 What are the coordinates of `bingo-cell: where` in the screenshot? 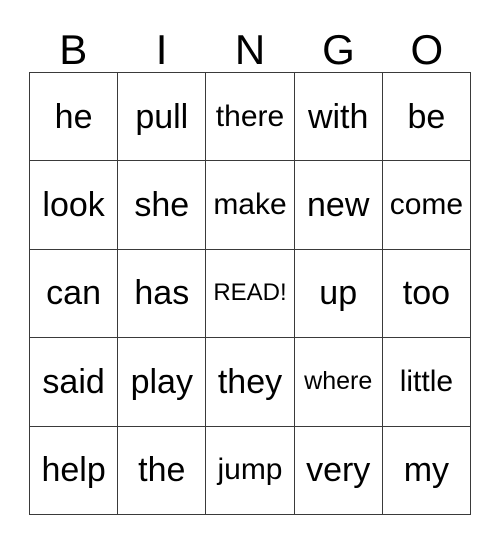 It's located at (338, 382).